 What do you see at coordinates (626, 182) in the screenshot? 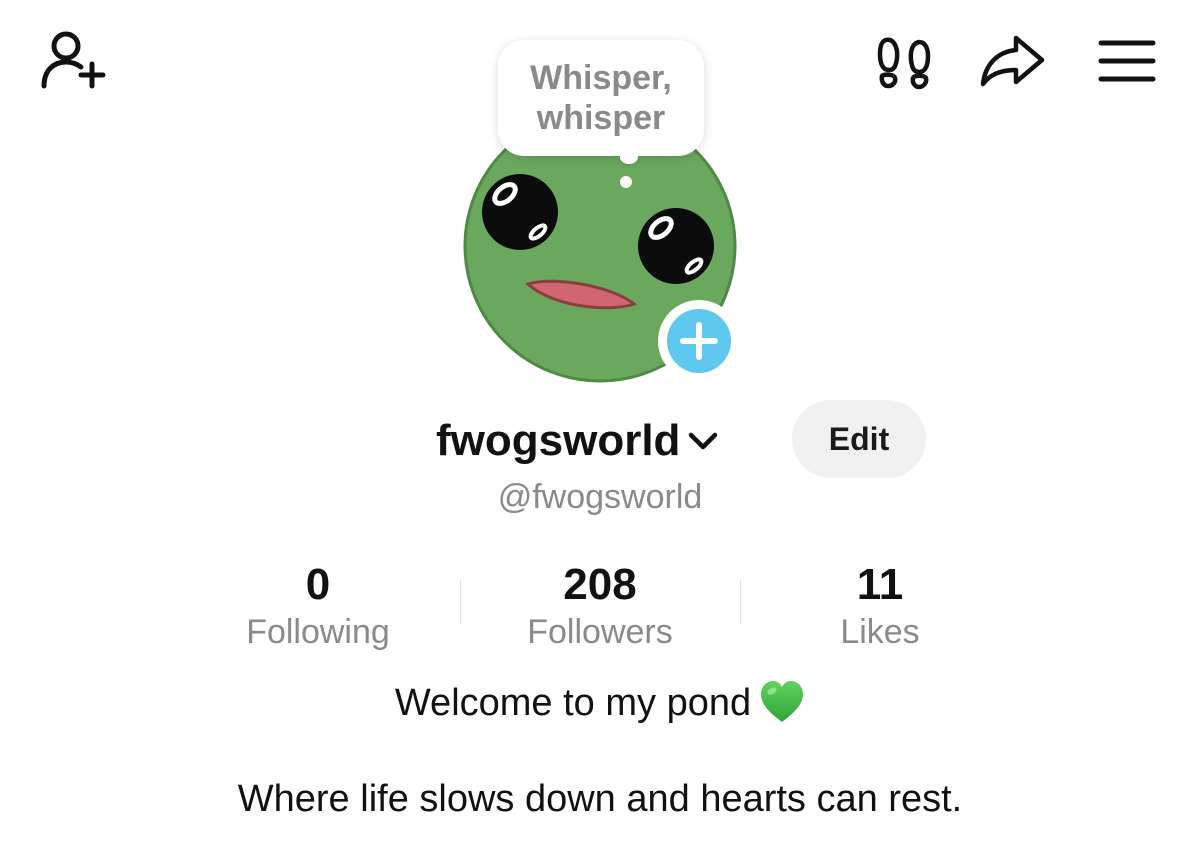
I see `note-bubble-dot` at bounding box center [626, 182].